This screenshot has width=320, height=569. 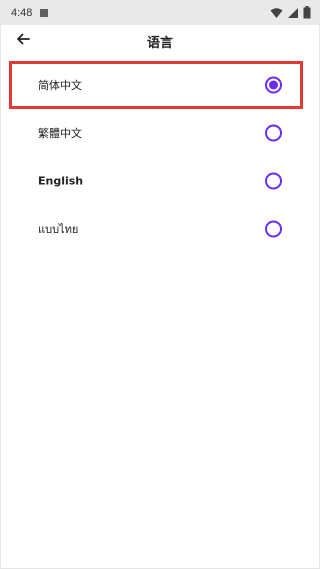 I want to click on language-label: 繁體中文, so click(x=60, y=133).